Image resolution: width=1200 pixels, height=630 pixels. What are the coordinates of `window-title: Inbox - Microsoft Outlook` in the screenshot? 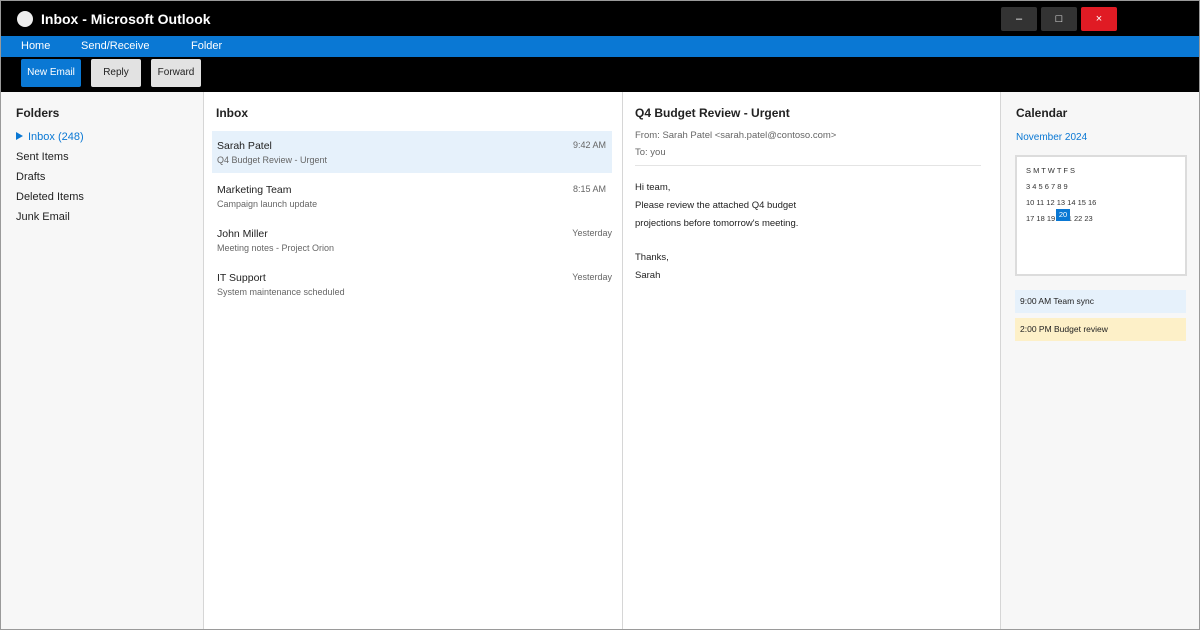 It's located at (126, 19).